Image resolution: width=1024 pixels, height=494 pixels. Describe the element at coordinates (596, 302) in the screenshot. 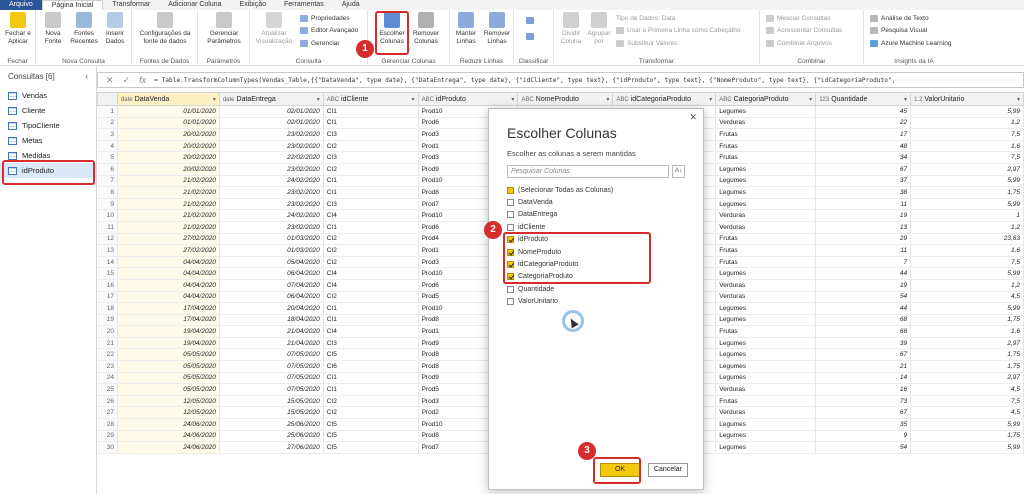

I see `column-checkbox-valorunitario: ValorUnitario` at that location.